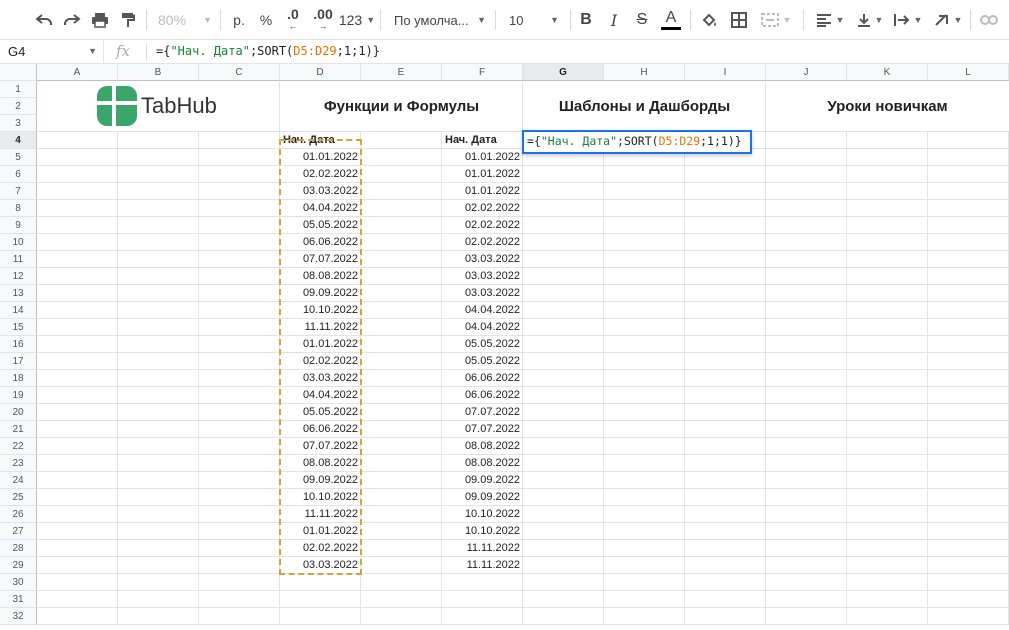 The image size is (1009, 630). Describe the element at coordinates (239, 20) in the screenshot. I see `currency-format-button: р.` at that location.